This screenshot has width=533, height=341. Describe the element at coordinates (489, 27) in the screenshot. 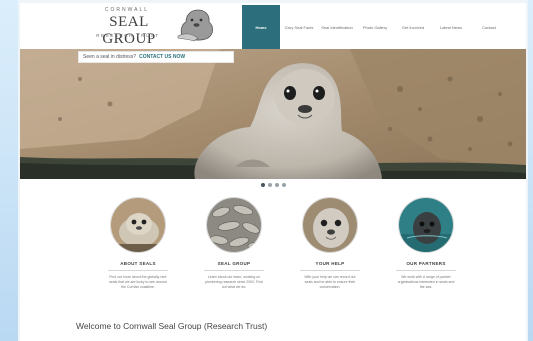

I see `nav-item-contact: Contact` at that location.